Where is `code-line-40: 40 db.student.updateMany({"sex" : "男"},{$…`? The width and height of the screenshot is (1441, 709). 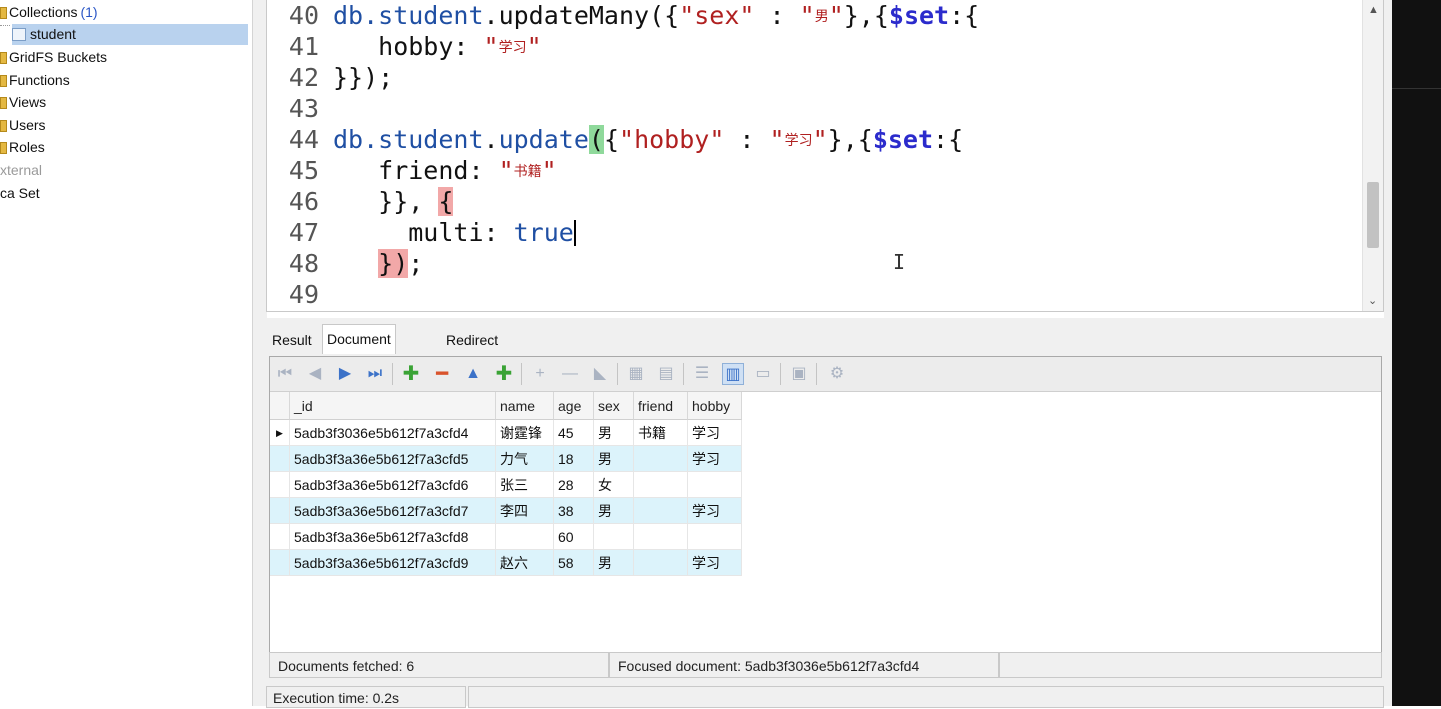
code-line-40: 40 db.student.updateMany({"sex" : "男"},{$… is located at coordinates (812, 15).